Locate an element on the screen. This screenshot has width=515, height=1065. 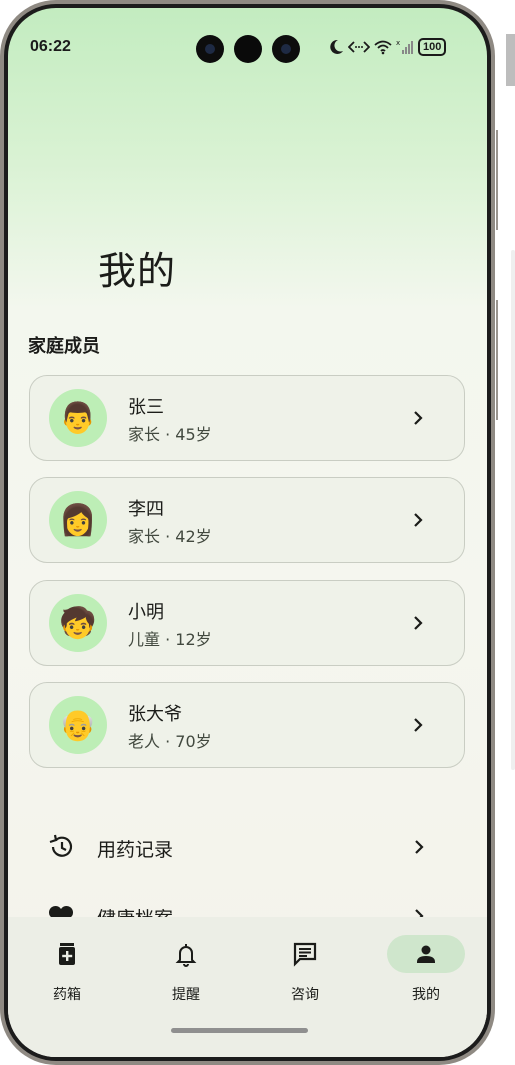
person-icon is located at coordinates (426, 954).